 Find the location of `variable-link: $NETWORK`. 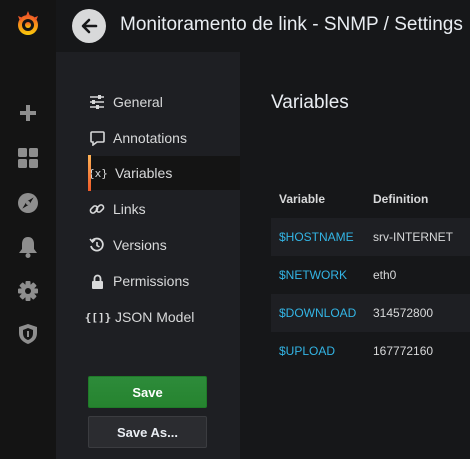

variable-link: $NETWORK is located at coordinates (313, 275).